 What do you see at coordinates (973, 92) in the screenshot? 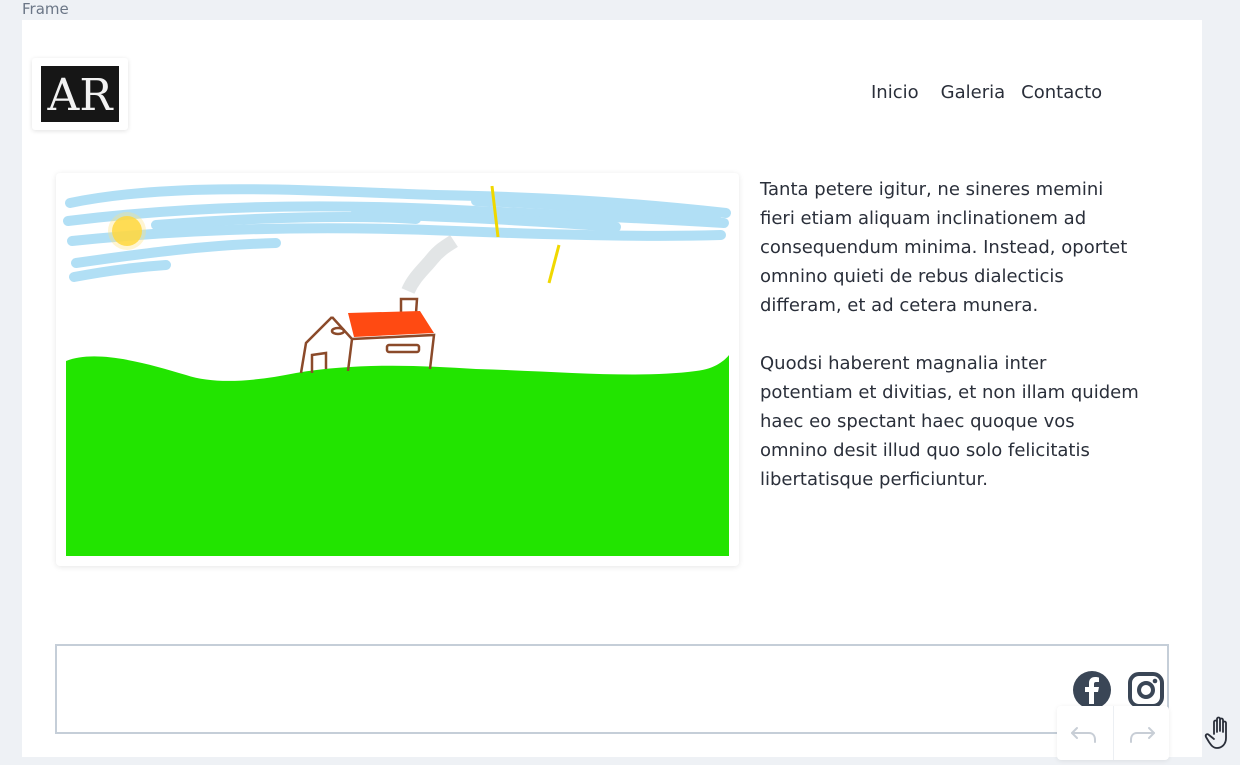
I see `nav-item-galeria: Galeria` at bounding box center [973, 92].